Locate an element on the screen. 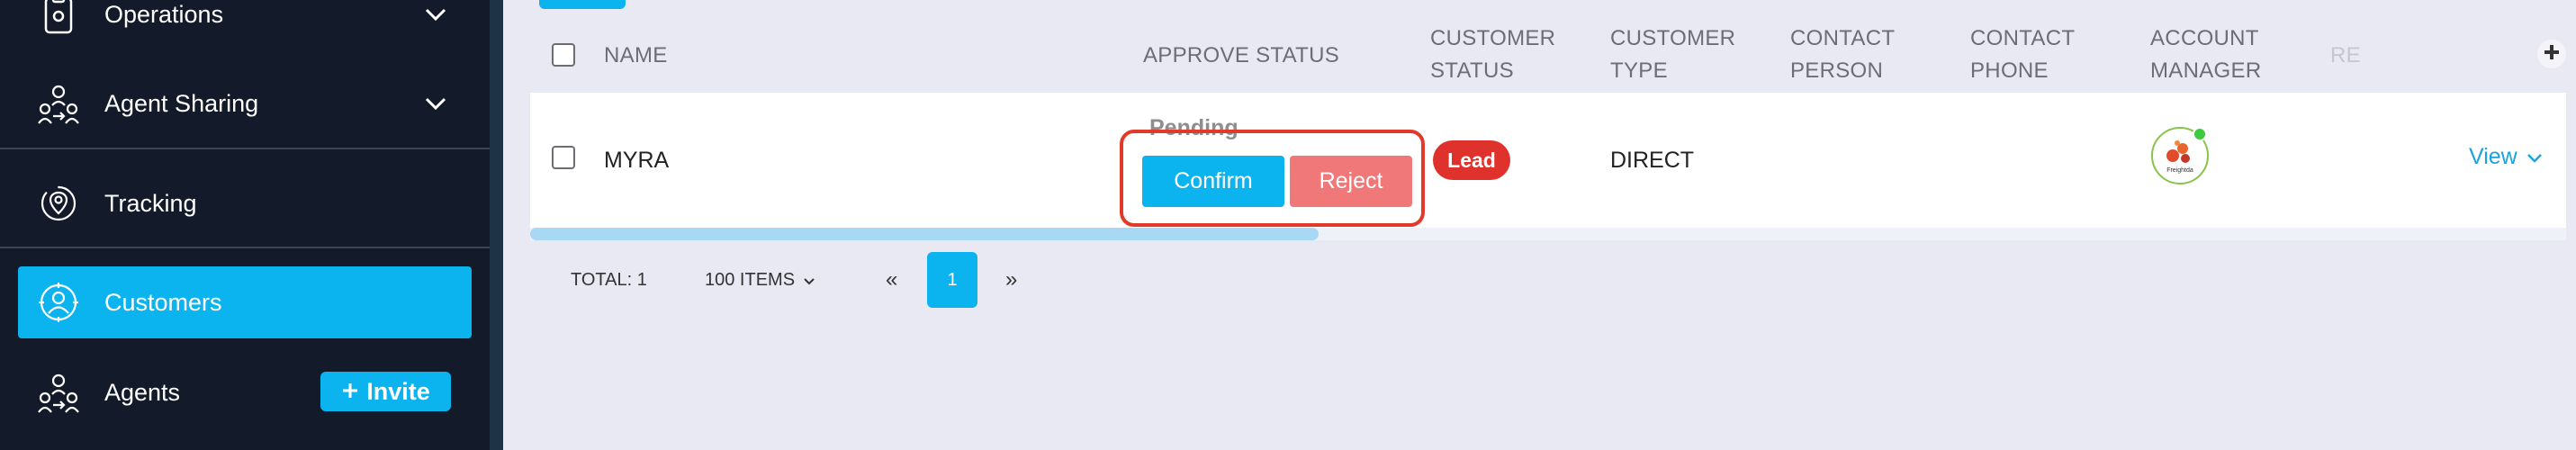  scrollbar-thumb is located at coordinates (924, 234).